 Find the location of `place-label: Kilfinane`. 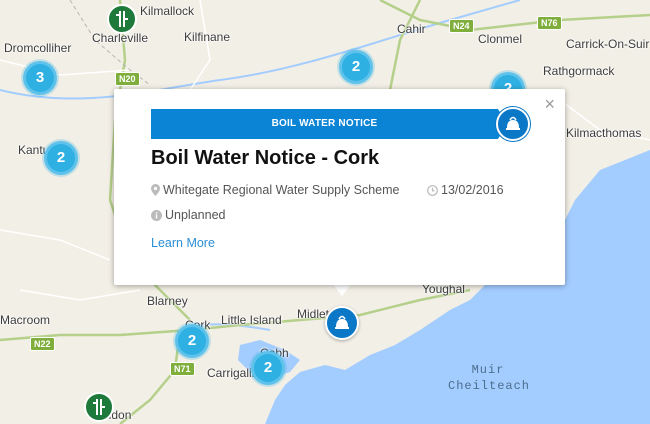

place-label: Kilfinane is located at coordinates (207, 37).